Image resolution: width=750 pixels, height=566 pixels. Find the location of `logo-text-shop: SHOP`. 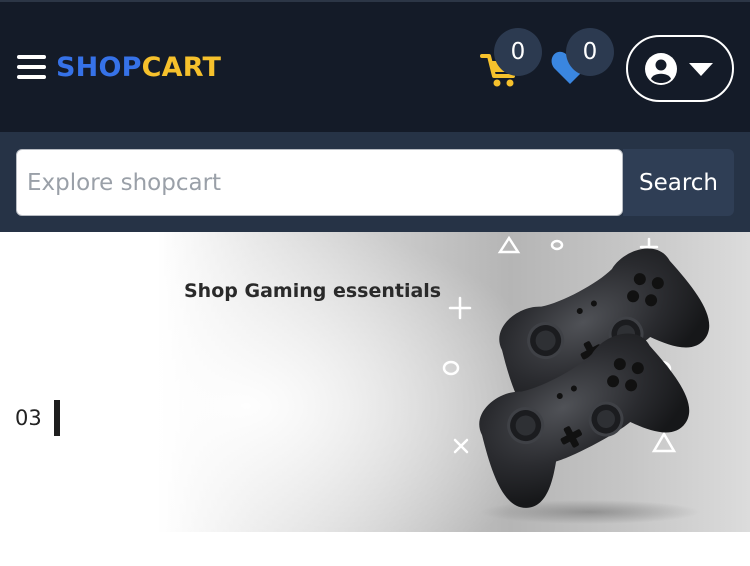

logo-text-shop: SHOP is located at coordinates (99, 67).